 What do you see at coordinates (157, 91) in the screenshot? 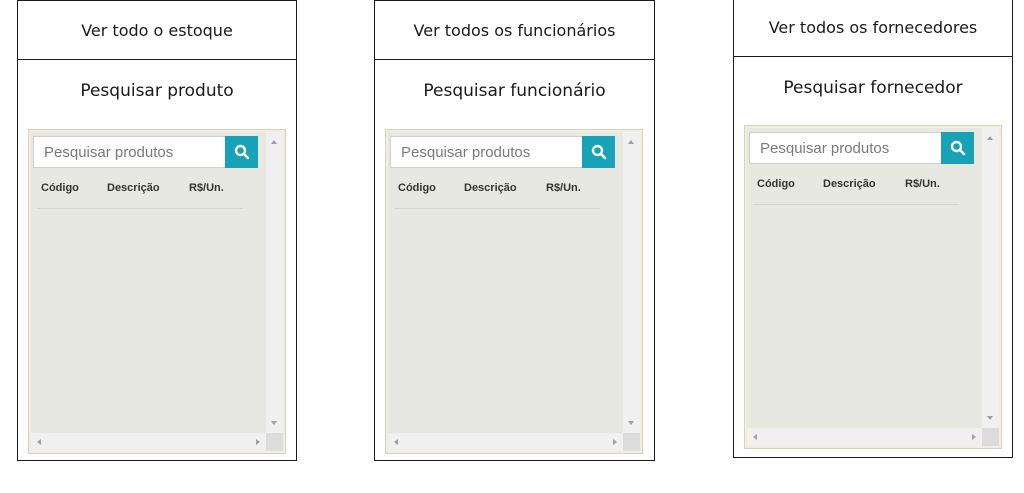
I see `search-product-title: Pesquisar produto` at bounding box center [157, 91].